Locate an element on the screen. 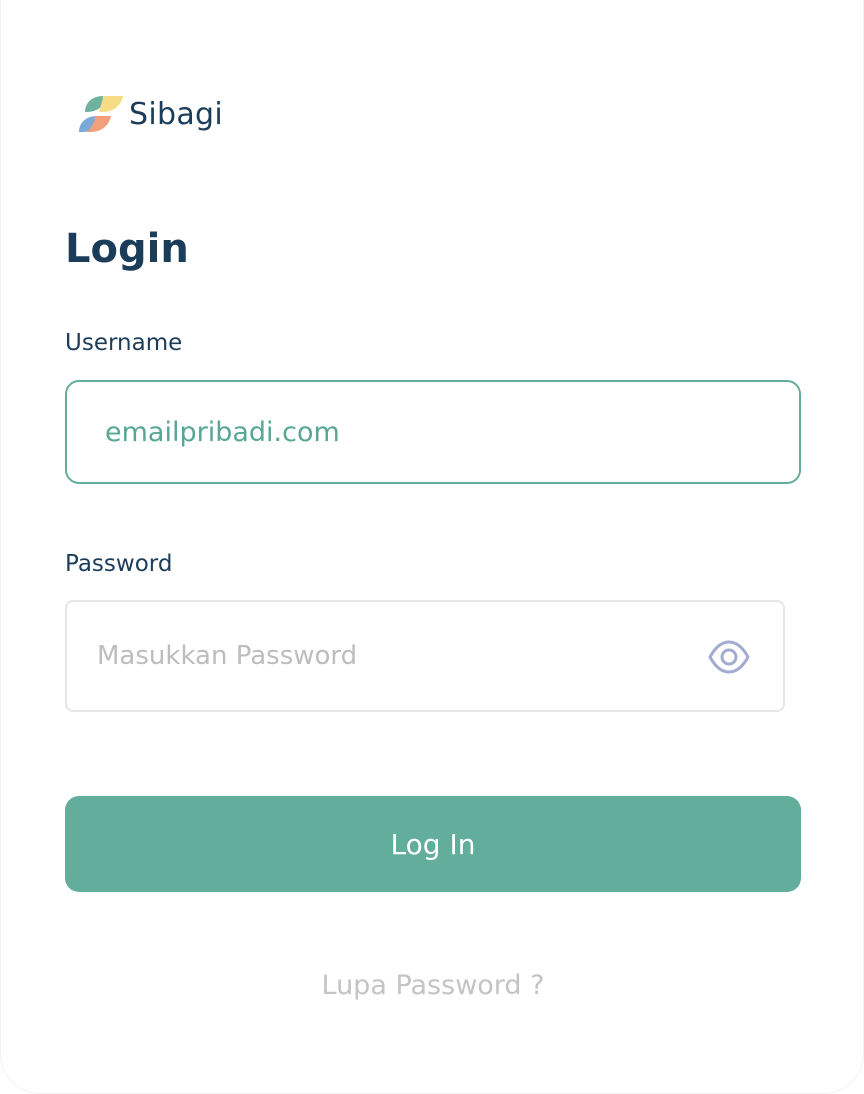  page-title: Login is located at coordinates (127, 249).